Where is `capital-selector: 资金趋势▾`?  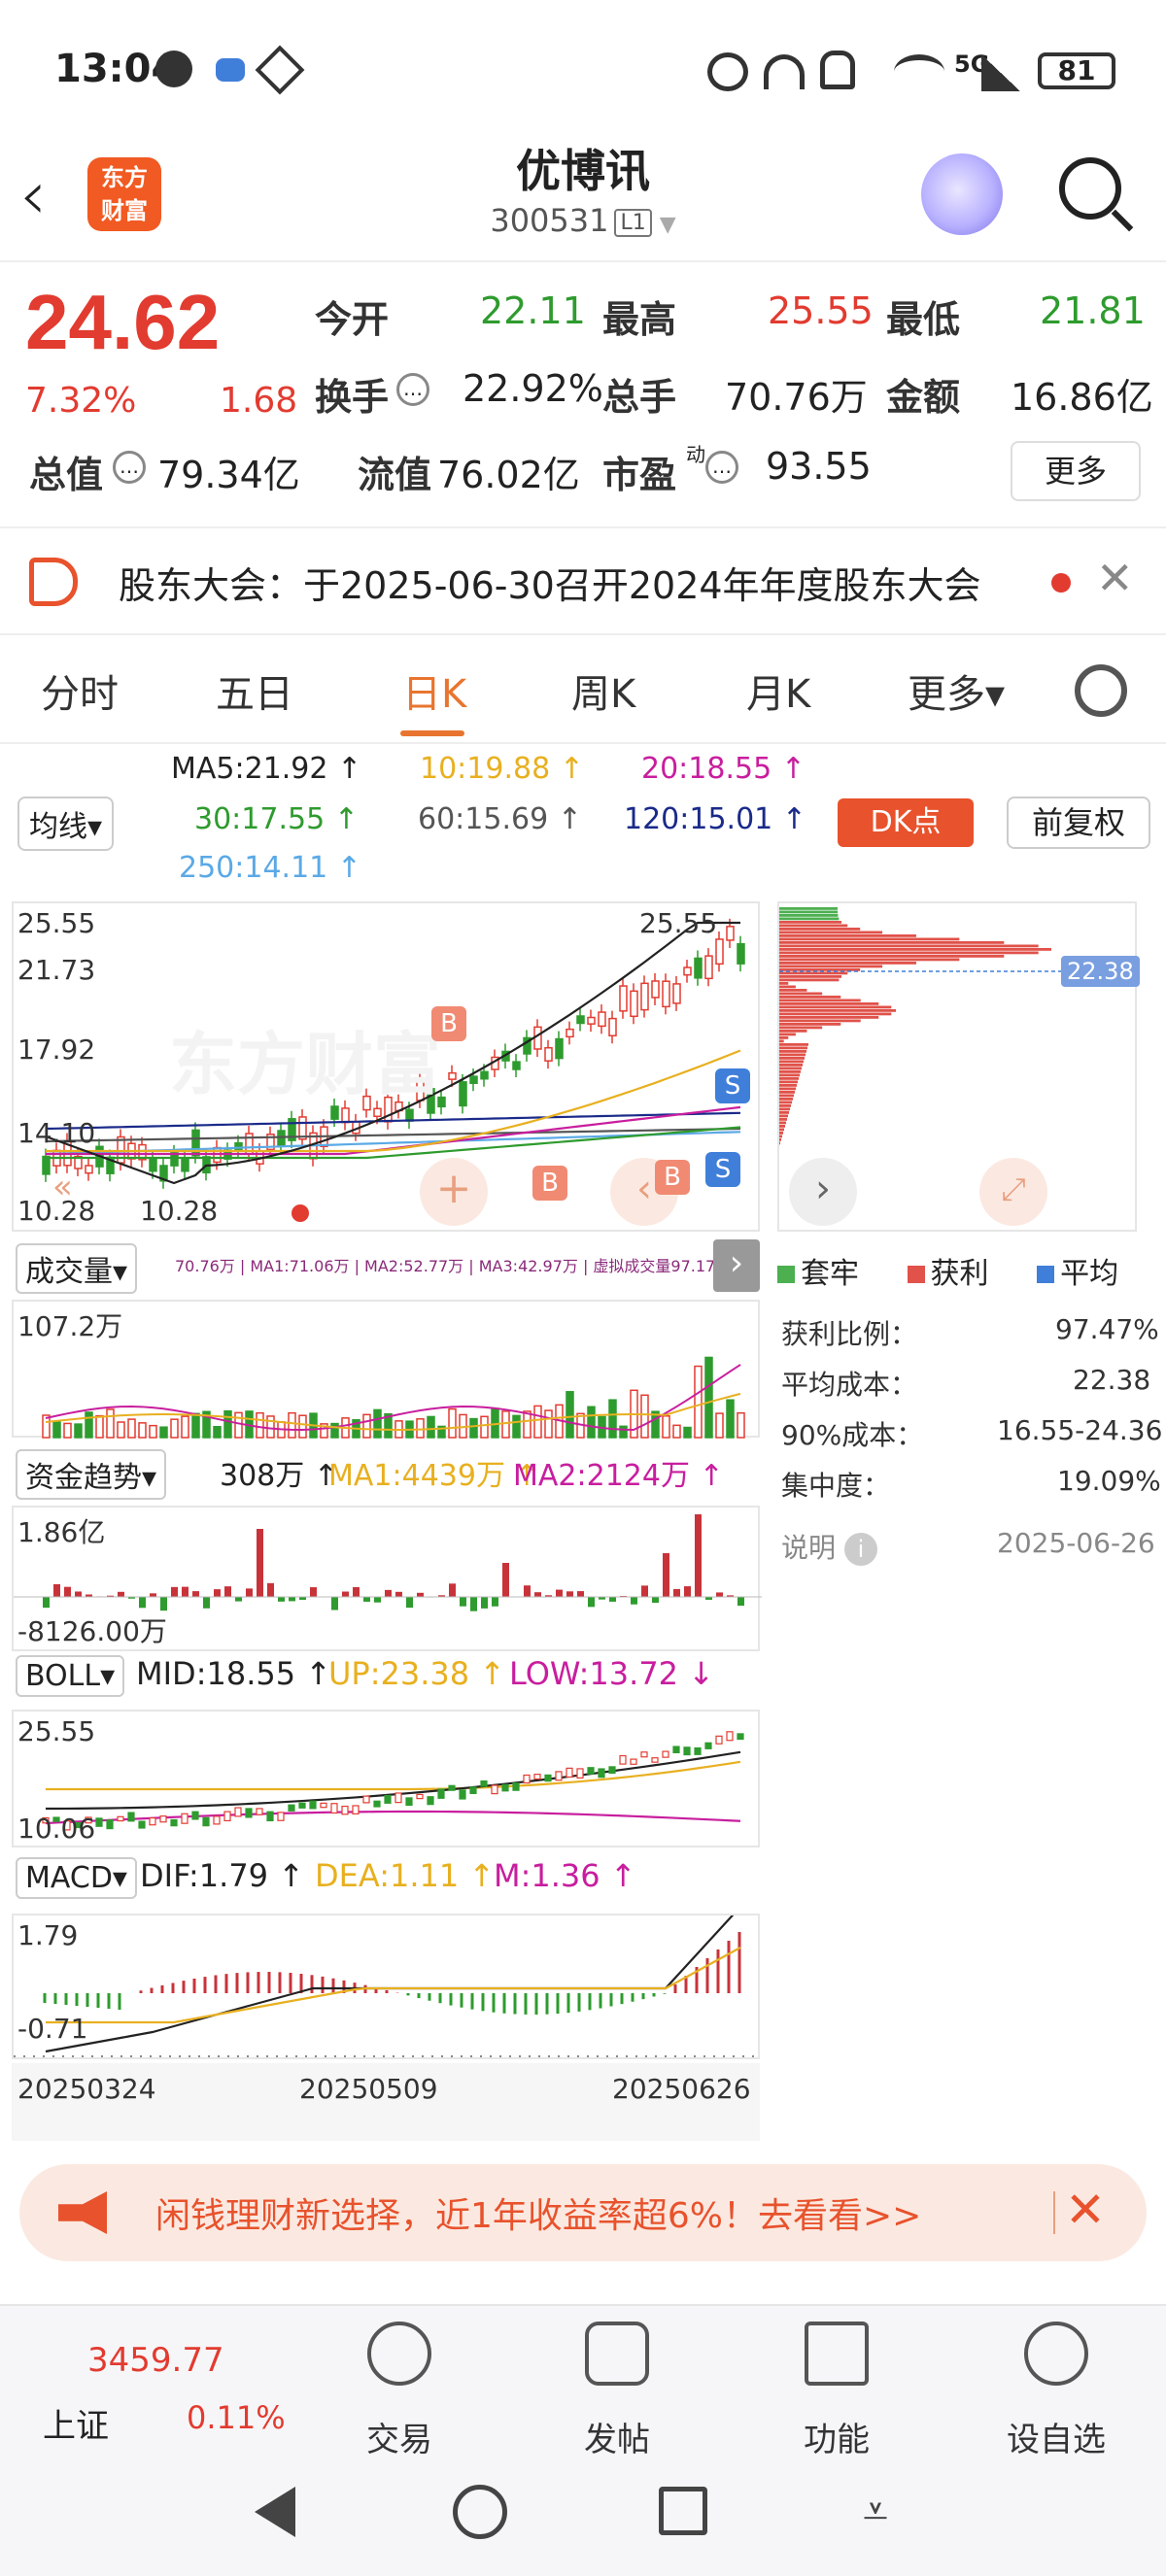
capital-selector: 资金趋势▾ is located at coordinates (91, 1474).